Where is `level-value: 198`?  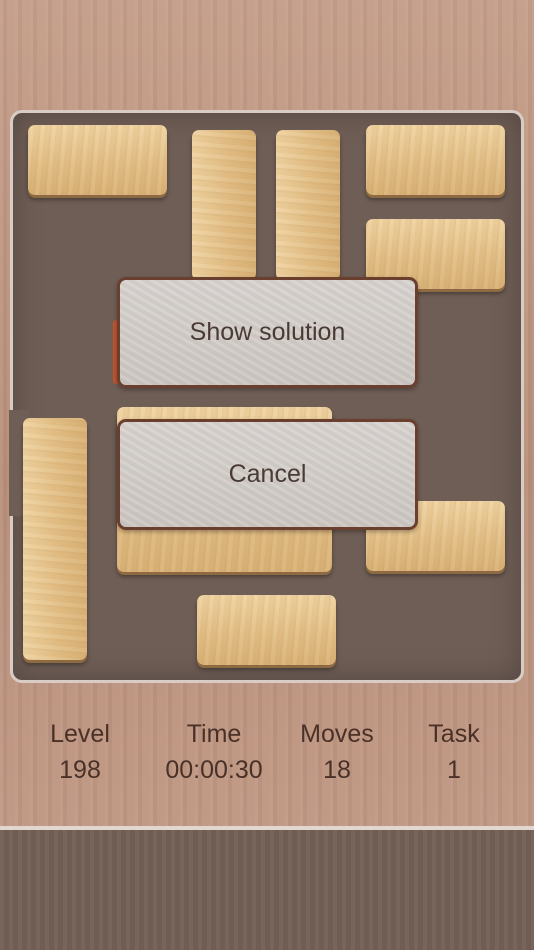
level-value: 198 is located at coordinates (80, 770).